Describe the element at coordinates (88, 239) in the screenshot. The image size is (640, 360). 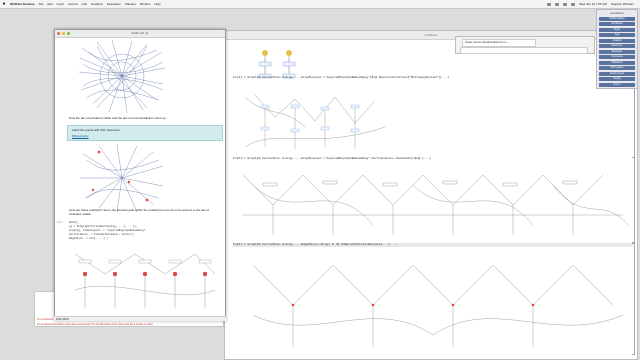
I see `code-line: EdgeStyle -> Gray, ...] ]` at that location.